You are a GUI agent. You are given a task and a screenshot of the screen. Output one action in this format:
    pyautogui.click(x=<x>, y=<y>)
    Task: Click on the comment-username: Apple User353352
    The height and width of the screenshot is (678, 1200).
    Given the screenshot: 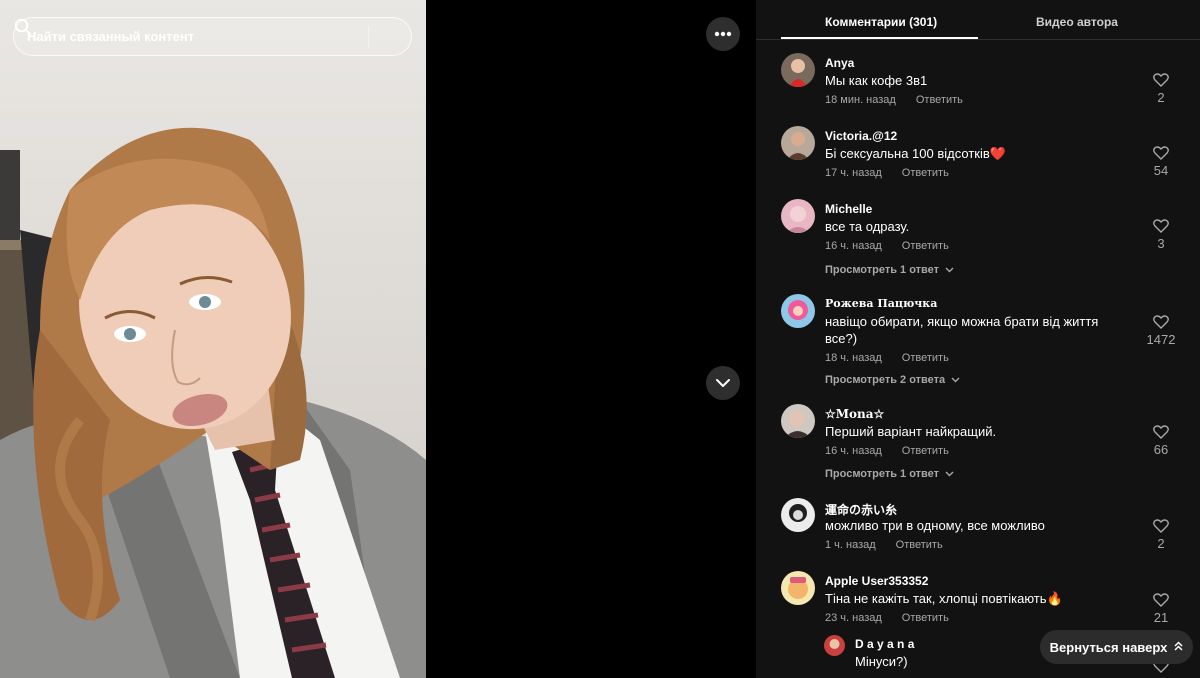 What is the action you would take?
    pyautogui.click(x=876, y=581)
    